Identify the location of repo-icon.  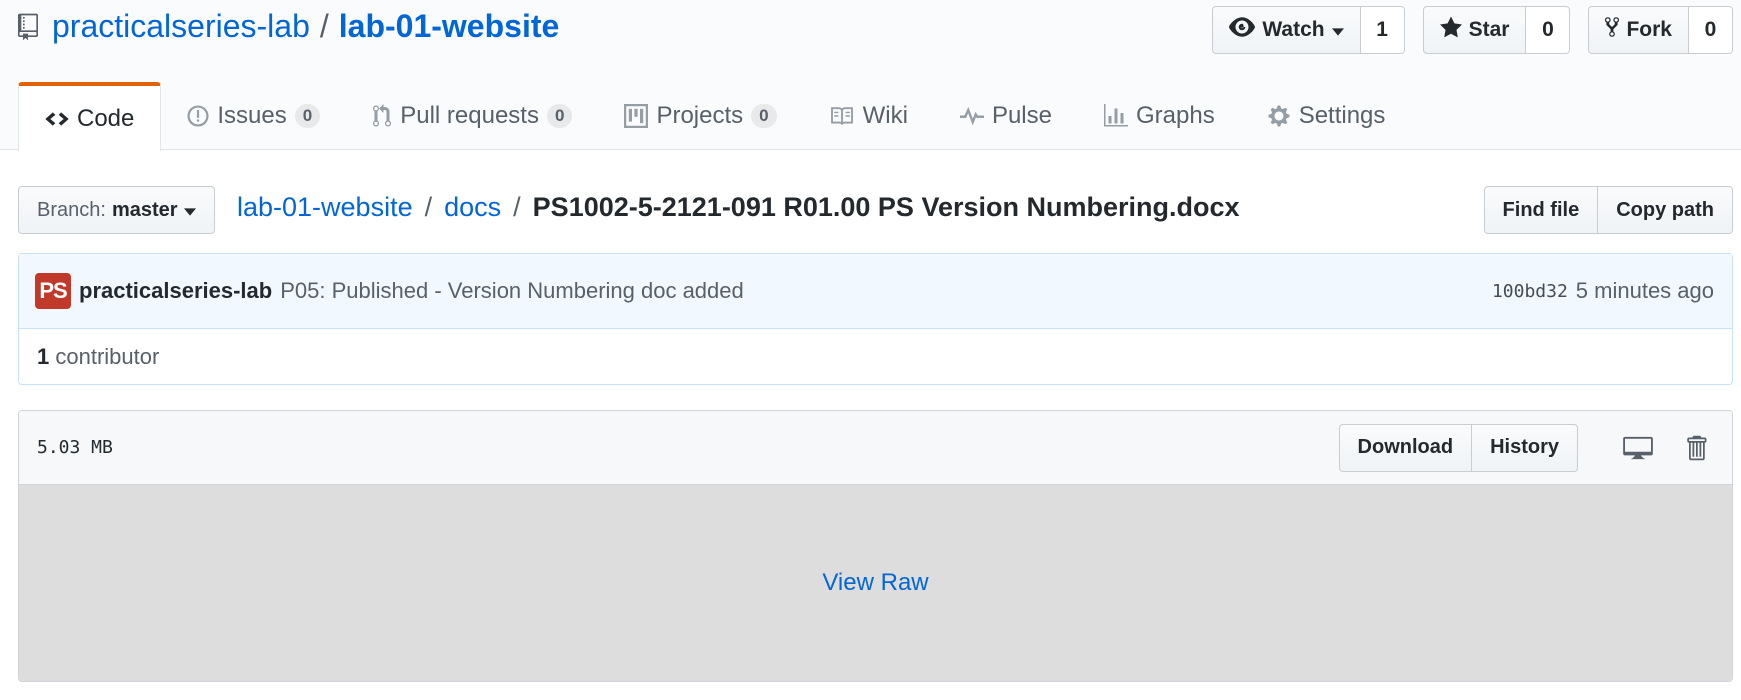
(30, 27).